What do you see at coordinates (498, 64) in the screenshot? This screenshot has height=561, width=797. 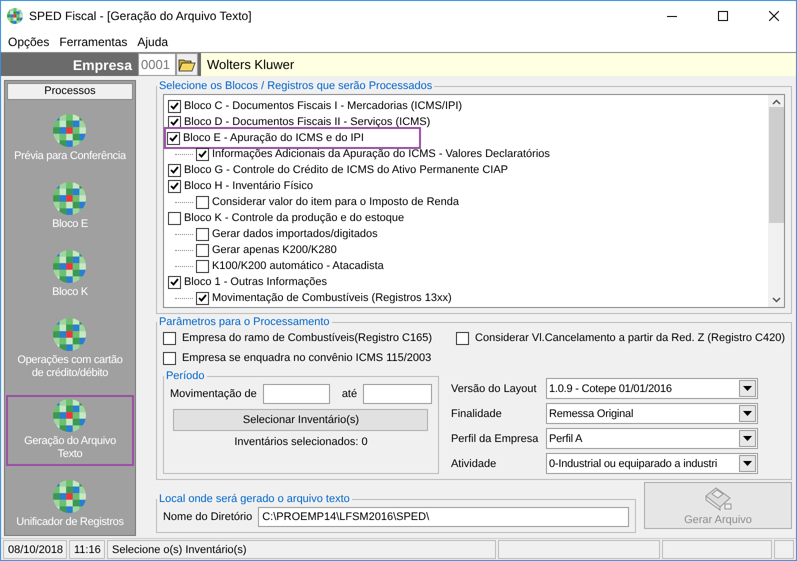 I see `company-name-field: Wolters Kluwer` at bounding box center [498, 64].